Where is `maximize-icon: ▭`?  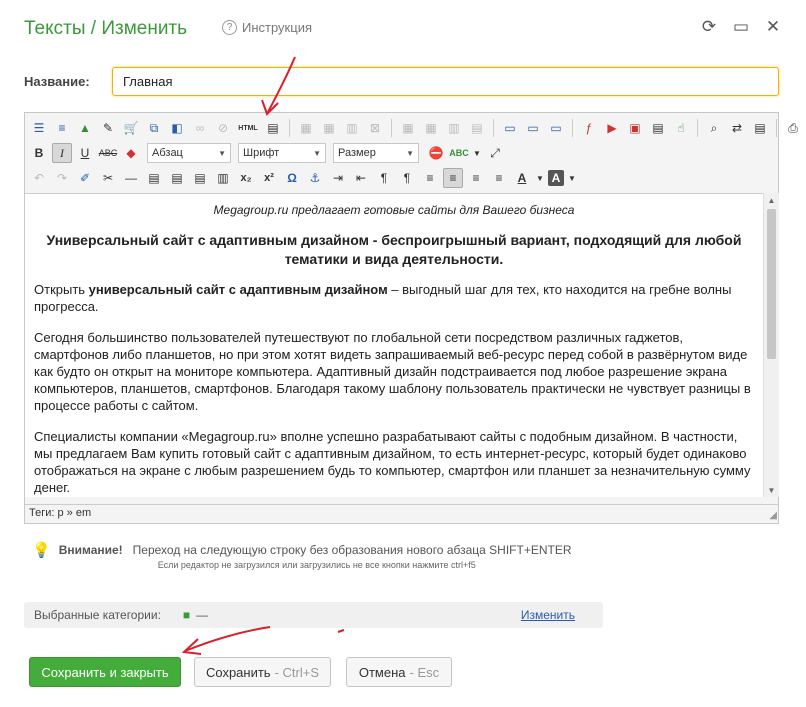 maximize-icon: ▭ is located at coordinates (741, 26).